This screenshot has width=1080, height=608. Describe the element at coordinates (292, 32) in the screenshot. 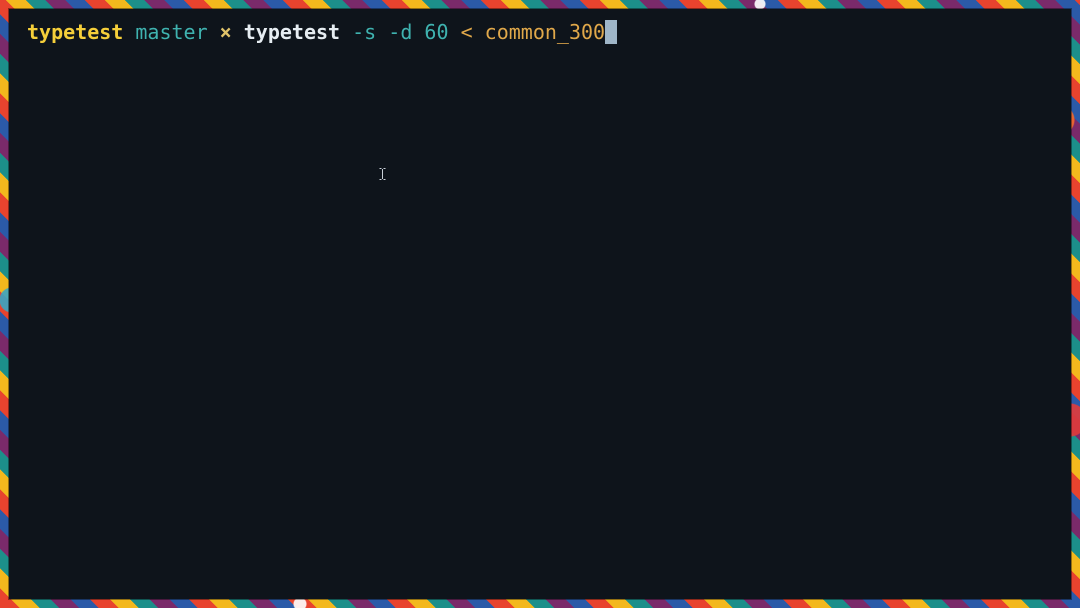

I see `command-program: typetest` at that location.